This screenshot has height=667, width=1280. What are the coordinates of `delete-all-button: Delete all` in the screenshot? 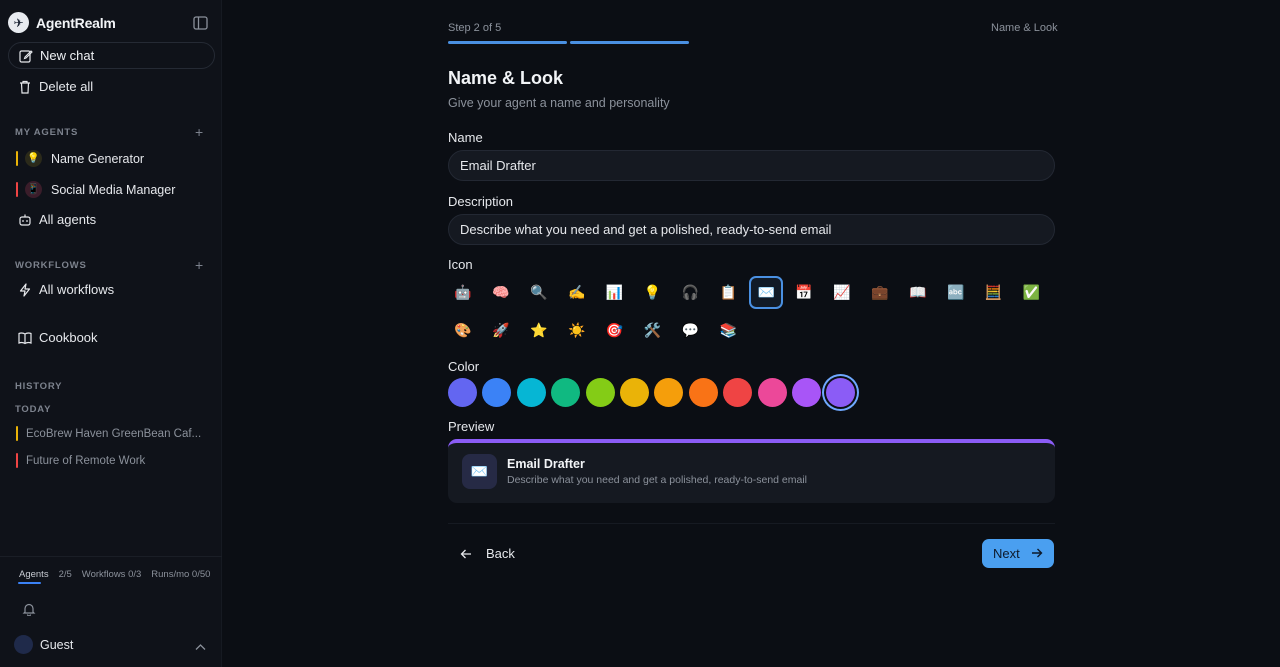 It's located at (55, 86).